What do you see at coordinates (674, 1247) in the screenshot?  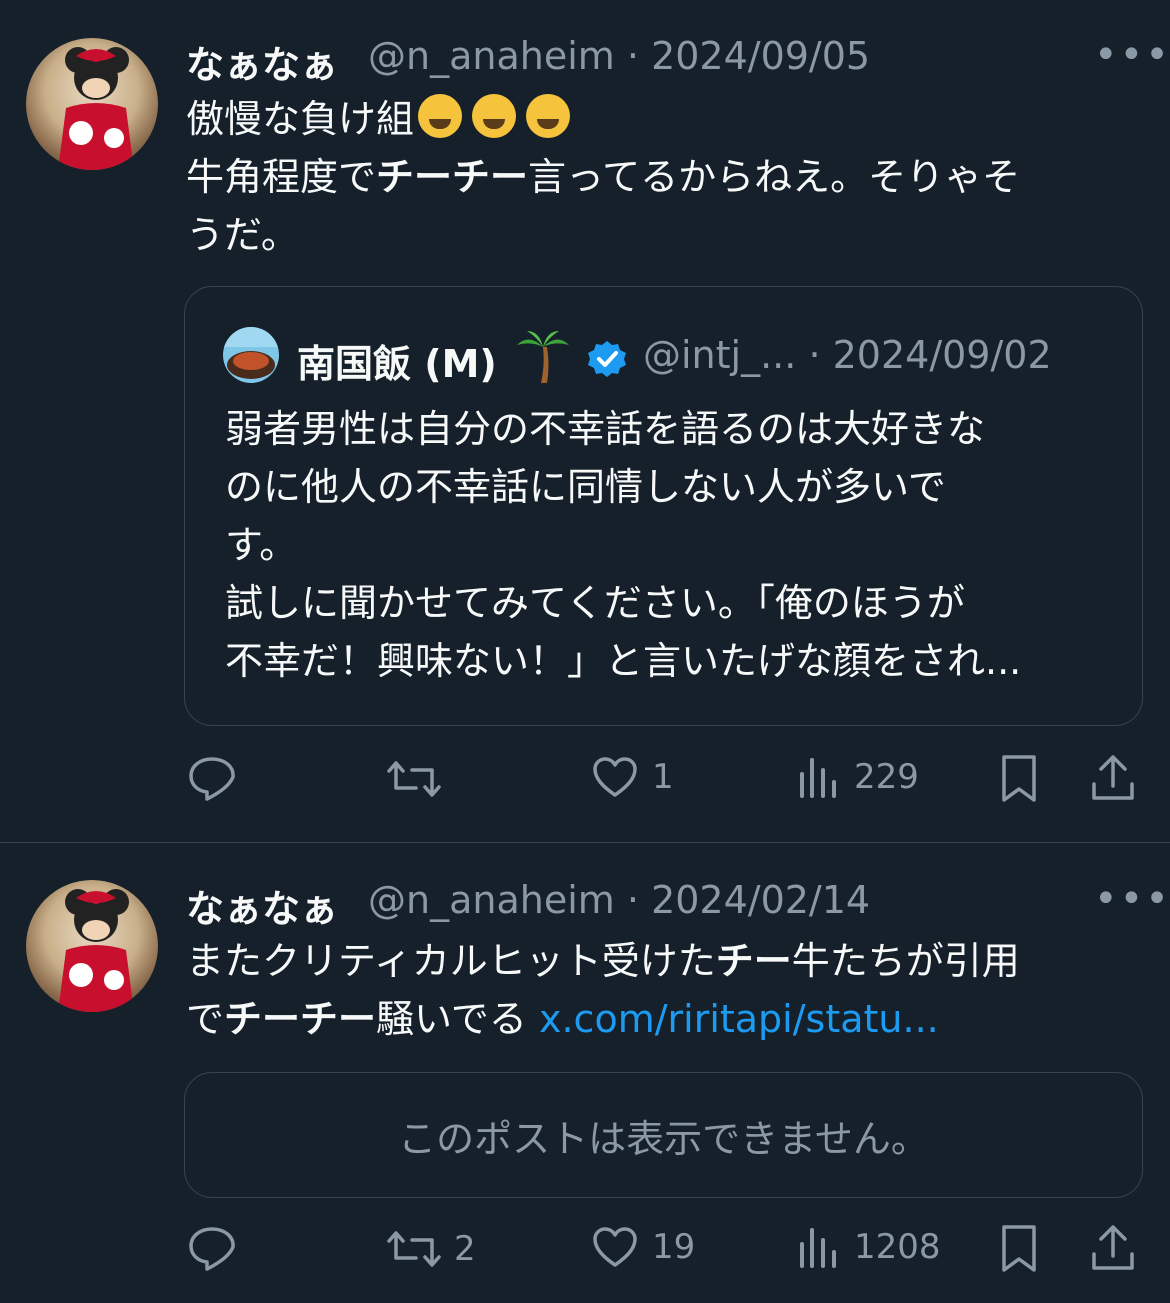 I see `like-count: 19` at bounding box center [674, 1247].